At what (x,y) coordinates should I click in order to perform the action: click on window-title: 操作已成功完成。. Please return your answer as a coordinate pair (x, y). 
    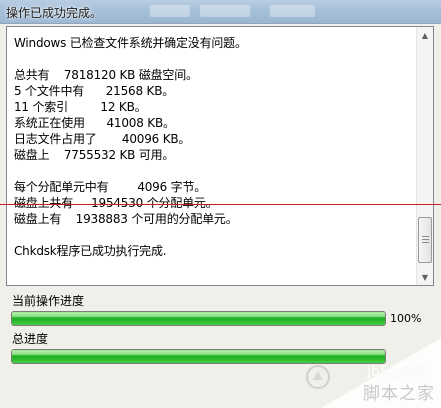
    Looking at the image, I should click on (54, 13).